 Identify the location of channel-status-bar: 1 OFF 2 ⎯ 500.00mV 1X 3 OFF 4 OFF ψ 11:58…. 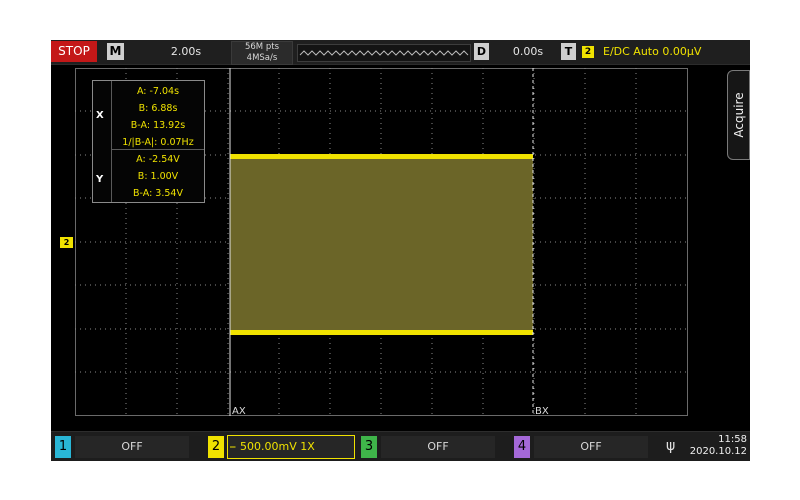
(400, 446).